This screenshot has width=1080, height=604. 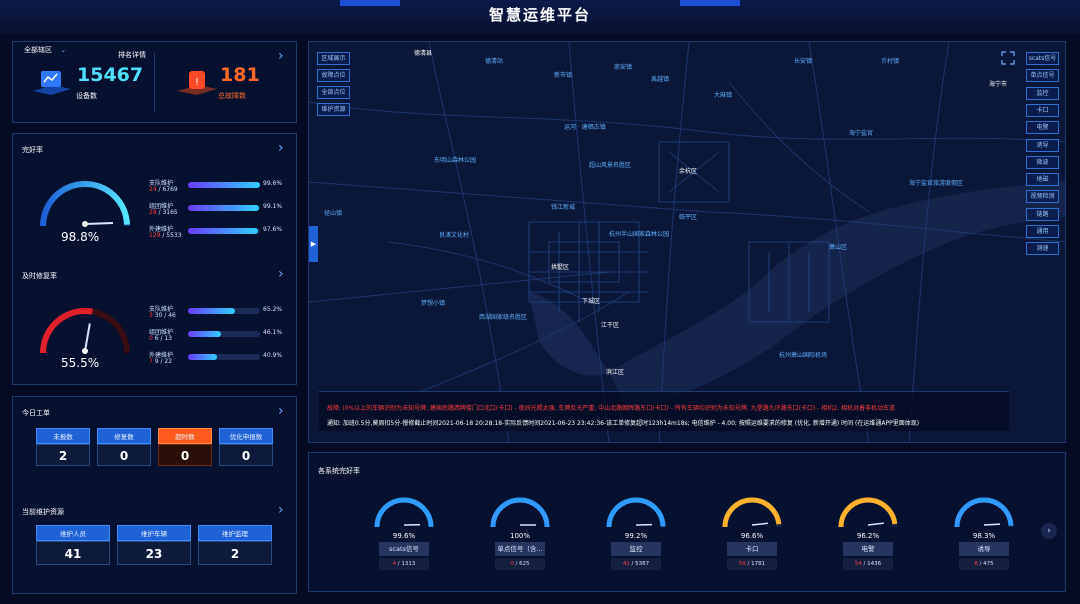 What do you see at coordinates (313, 244) in the screenshot?
I see `map-collapse-toggle: ▶` at bounding box center [313, 244].